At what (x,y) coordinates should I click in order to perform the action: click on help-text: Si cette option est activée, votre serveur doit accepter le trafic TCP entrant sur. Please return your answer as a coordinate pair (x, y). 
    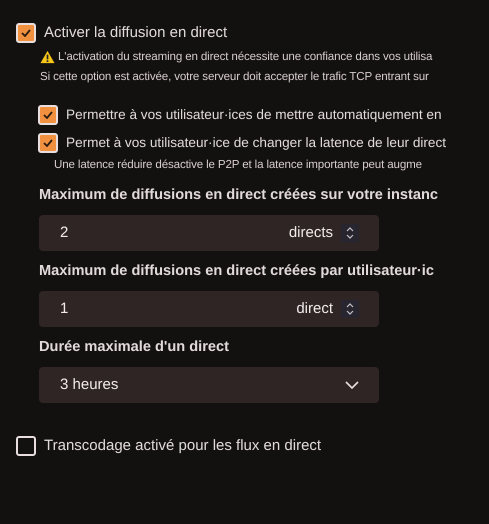
    Looking at the image, I should click on (234, 76).